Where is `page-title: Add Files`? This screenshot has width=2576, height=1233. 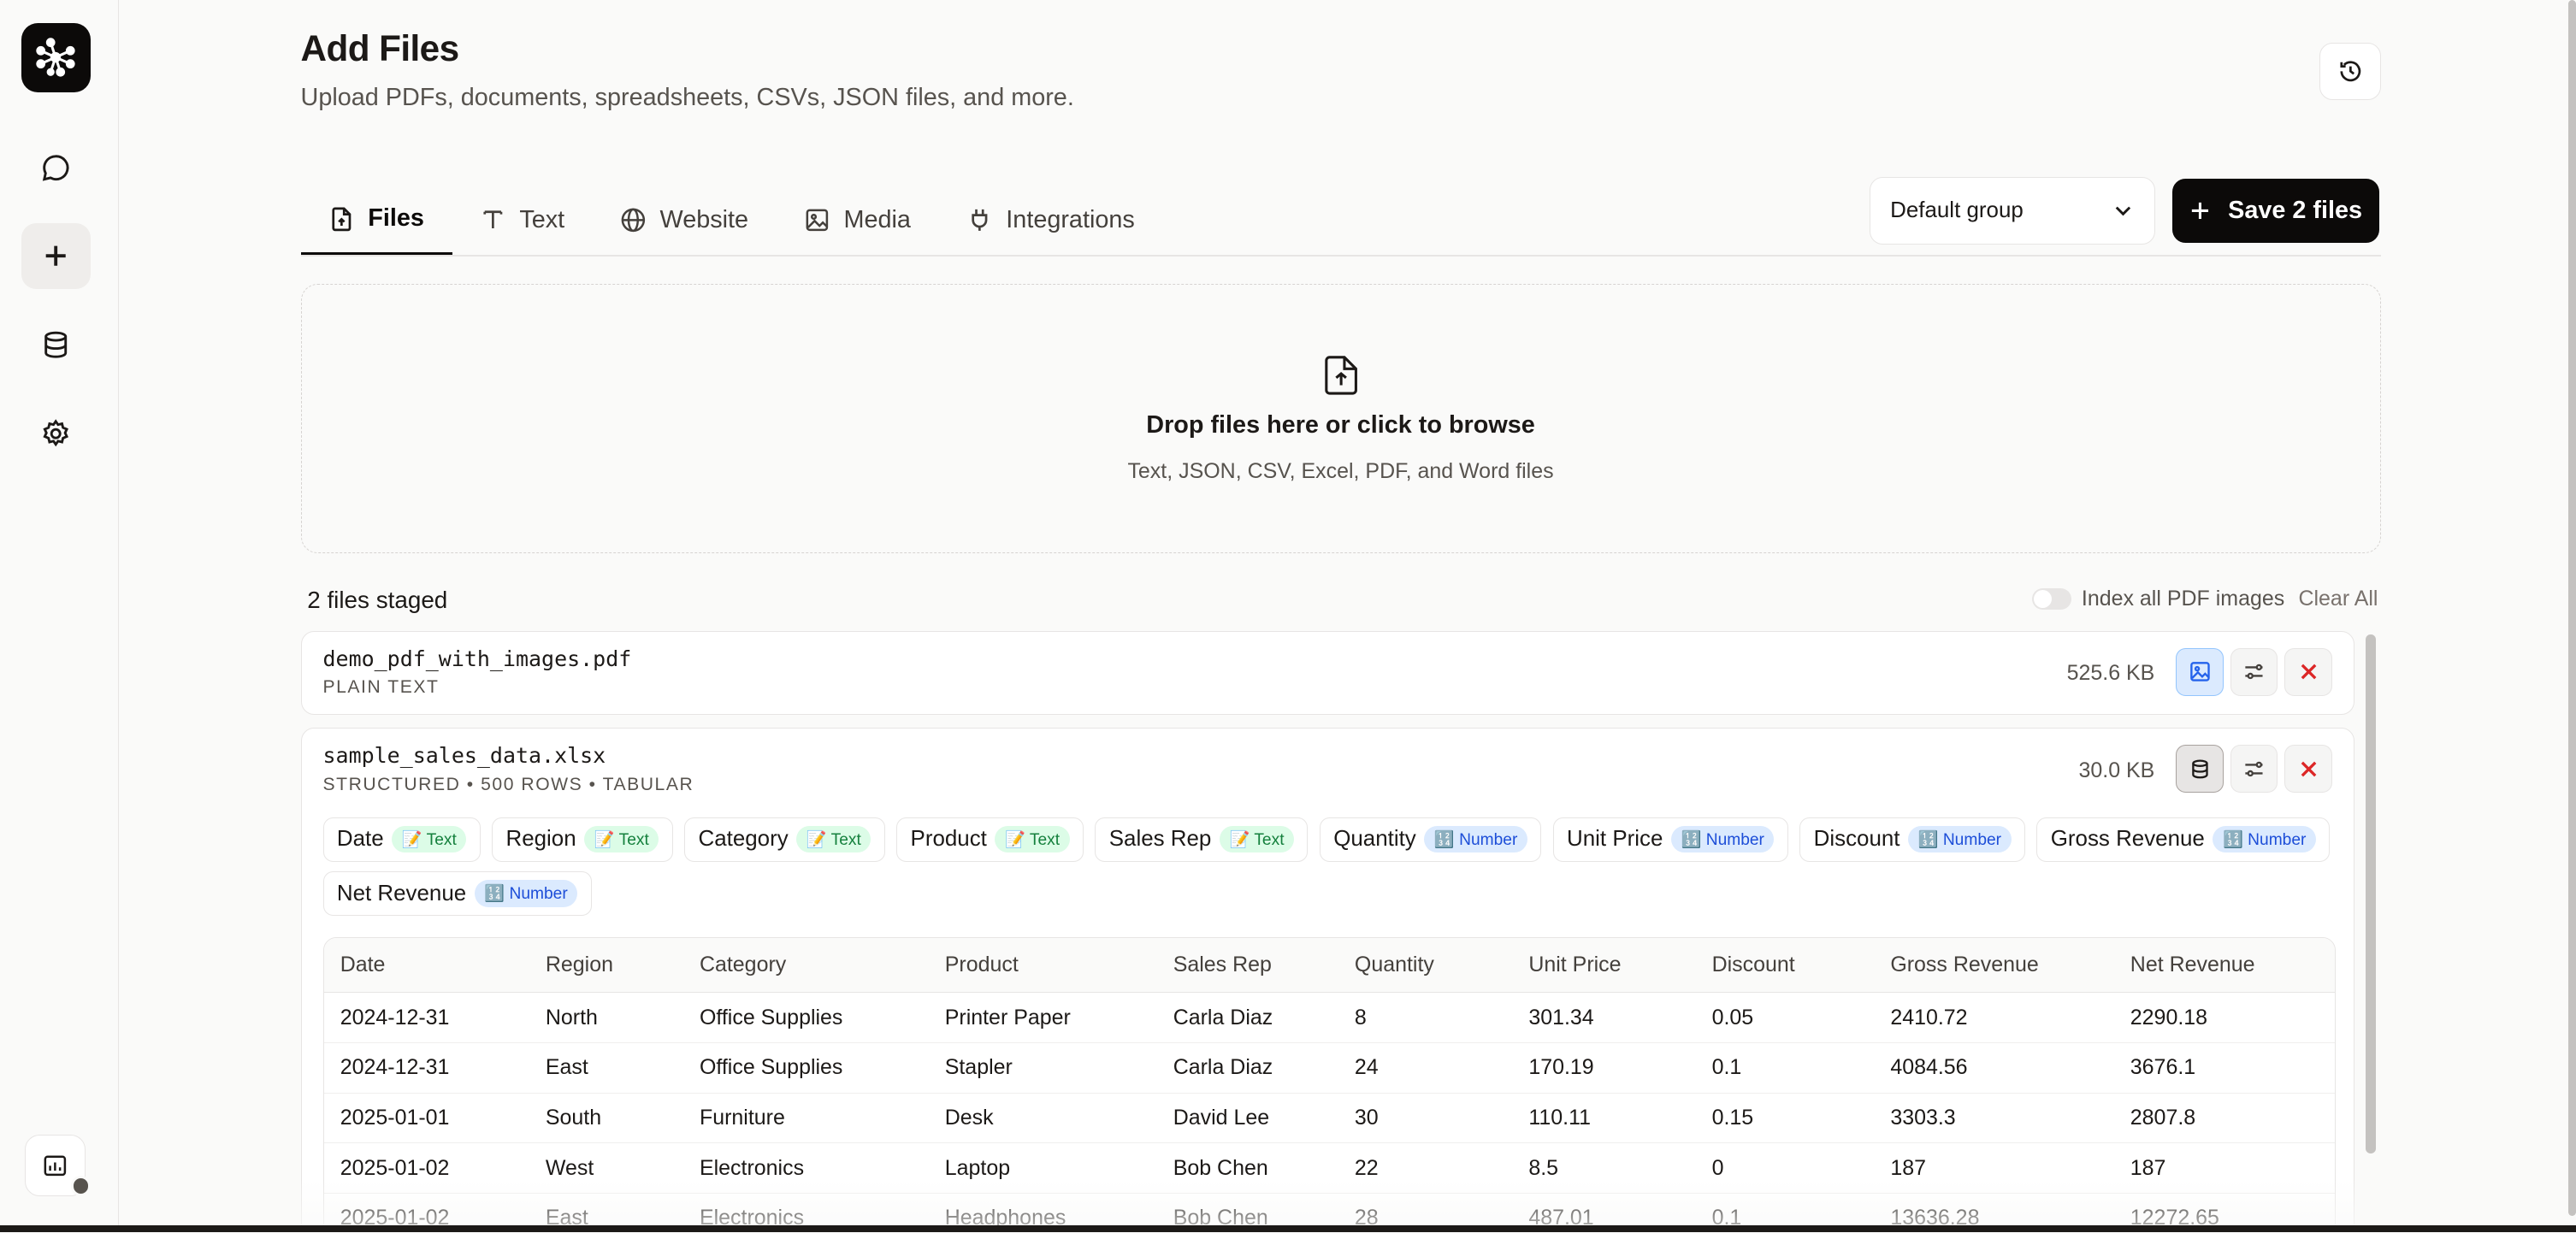 page-title: Add Files is located at coordinates (380, 47).